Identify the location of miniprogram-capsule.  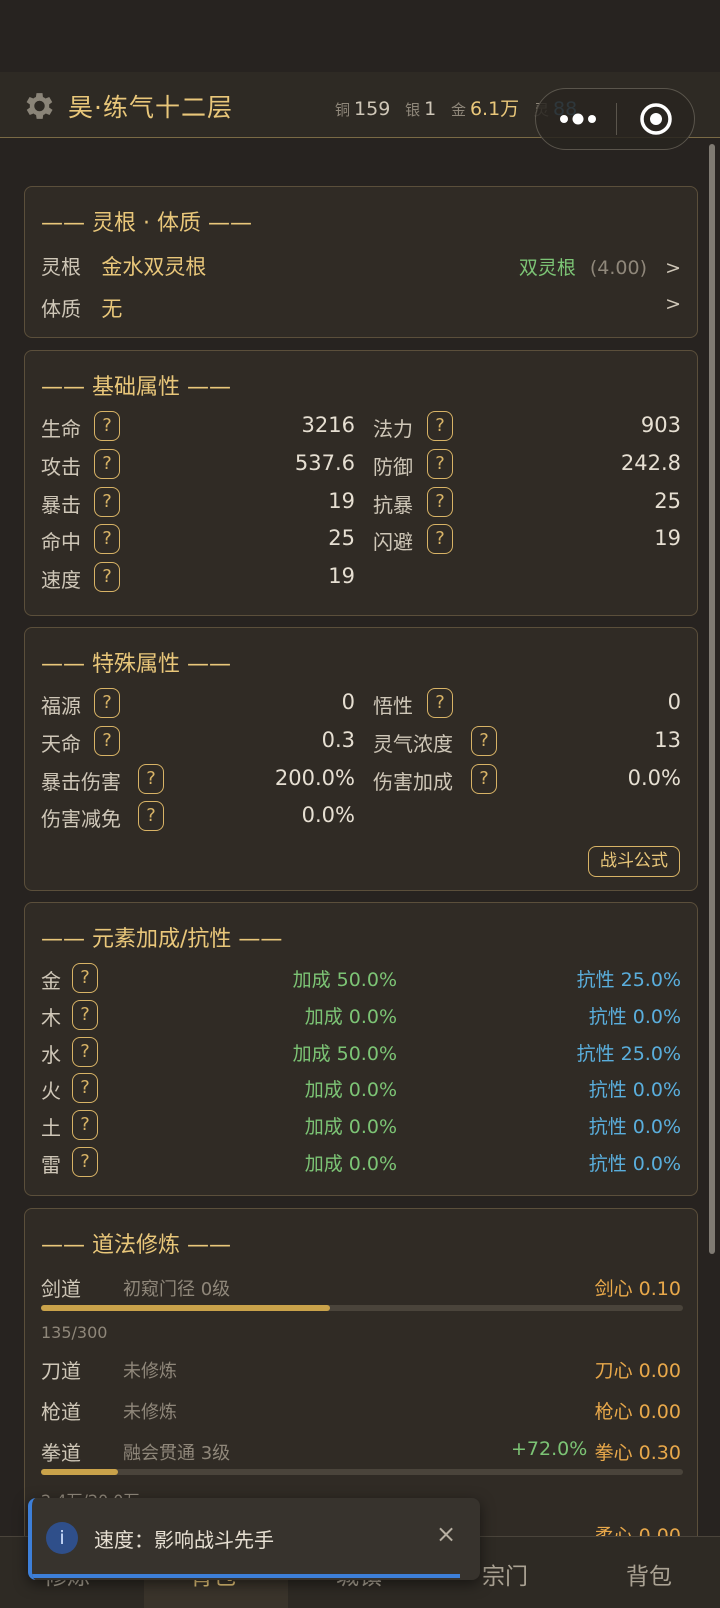
(615, 119).